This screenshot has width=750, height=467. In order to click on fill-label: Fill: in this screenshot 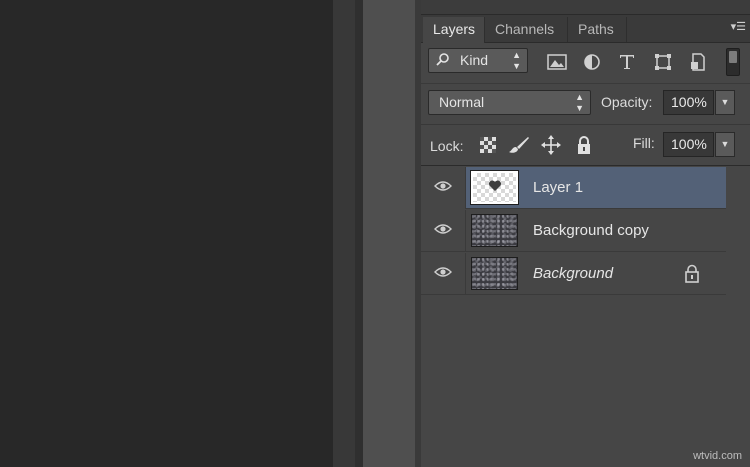, I will do `click(644, 143)`.